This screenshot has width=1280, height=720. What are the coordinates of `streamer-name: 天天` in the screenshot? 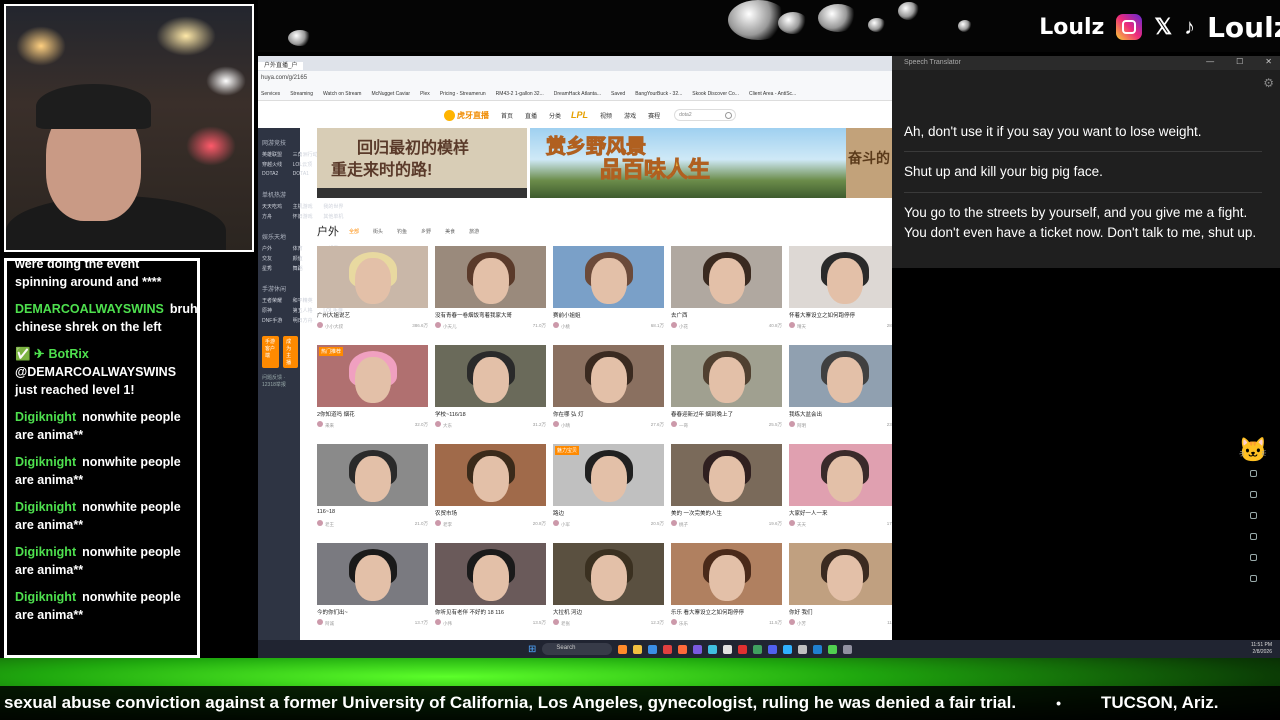 It's located at (801, 524).